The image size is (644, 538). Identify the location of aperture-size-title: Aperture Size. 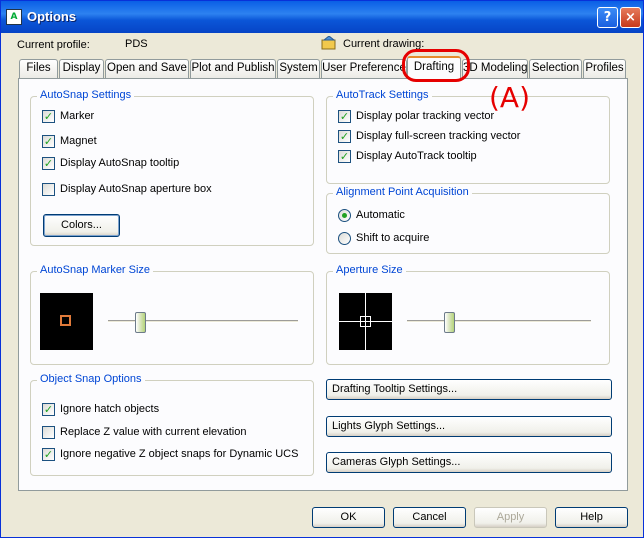
(369, 270).